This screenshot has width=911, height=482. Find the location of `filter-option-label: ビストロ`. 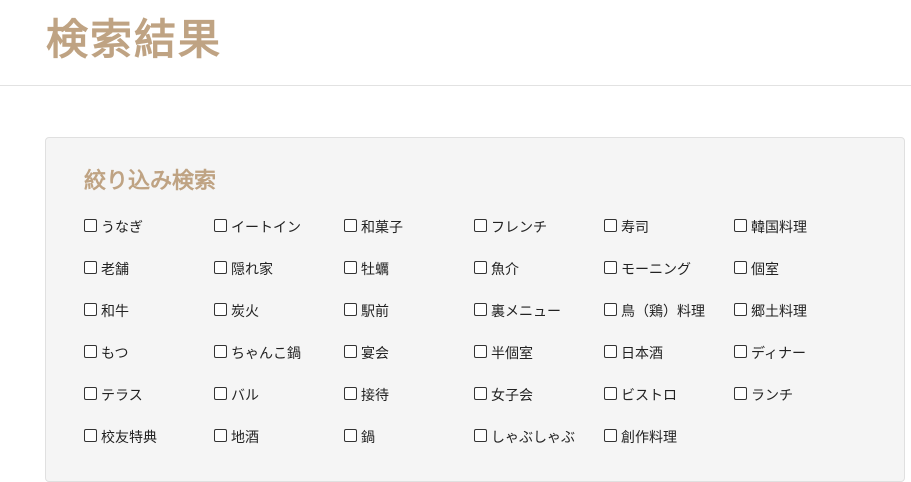

filter-option-label: ビストロ is located at coordinates (649, 396).